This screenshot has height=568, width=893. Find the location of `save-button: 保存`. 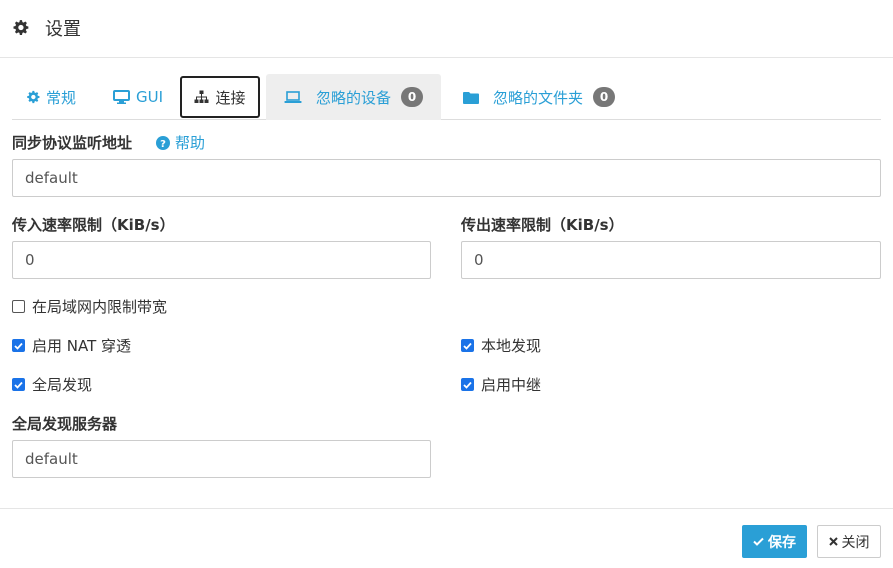

save-button: 保存 is located at coordinates (774, 541).